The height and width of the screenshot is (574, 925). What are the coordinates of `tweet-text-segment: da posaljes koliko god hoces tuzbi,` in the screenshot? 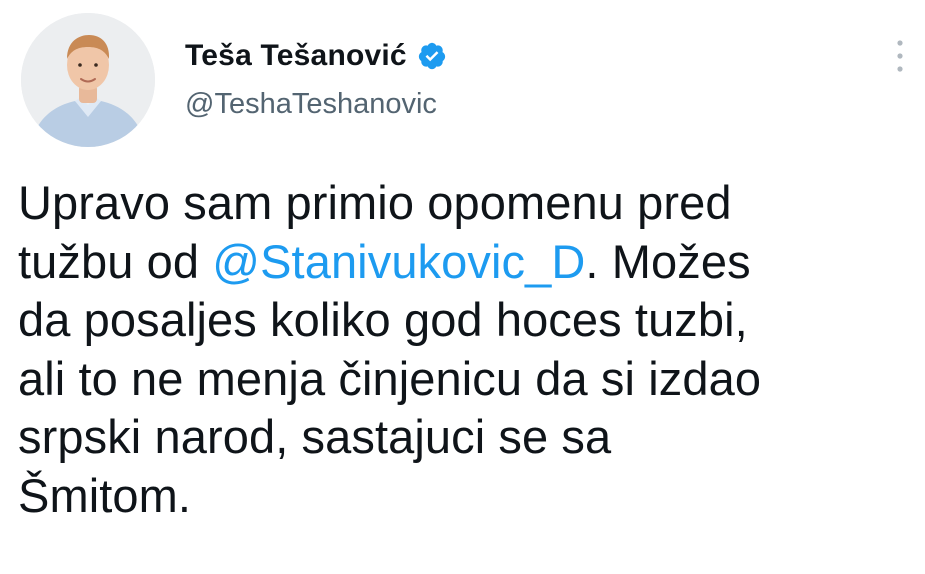 It's located at (383, 319).